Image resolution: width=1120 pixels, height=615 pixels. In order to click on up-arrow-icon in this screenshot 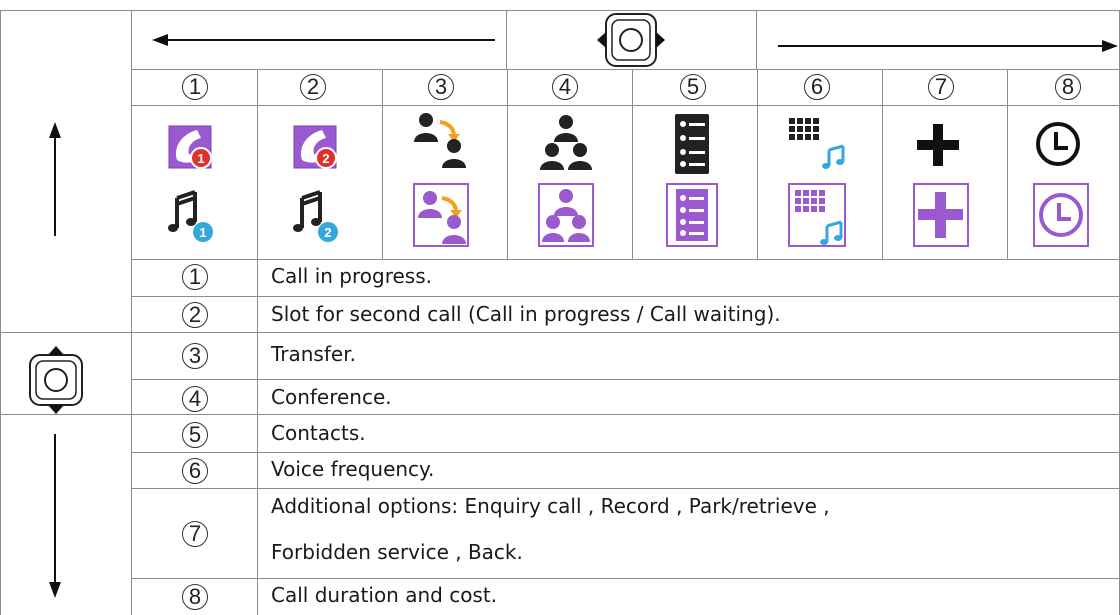, I will do `click(55, 179)`.